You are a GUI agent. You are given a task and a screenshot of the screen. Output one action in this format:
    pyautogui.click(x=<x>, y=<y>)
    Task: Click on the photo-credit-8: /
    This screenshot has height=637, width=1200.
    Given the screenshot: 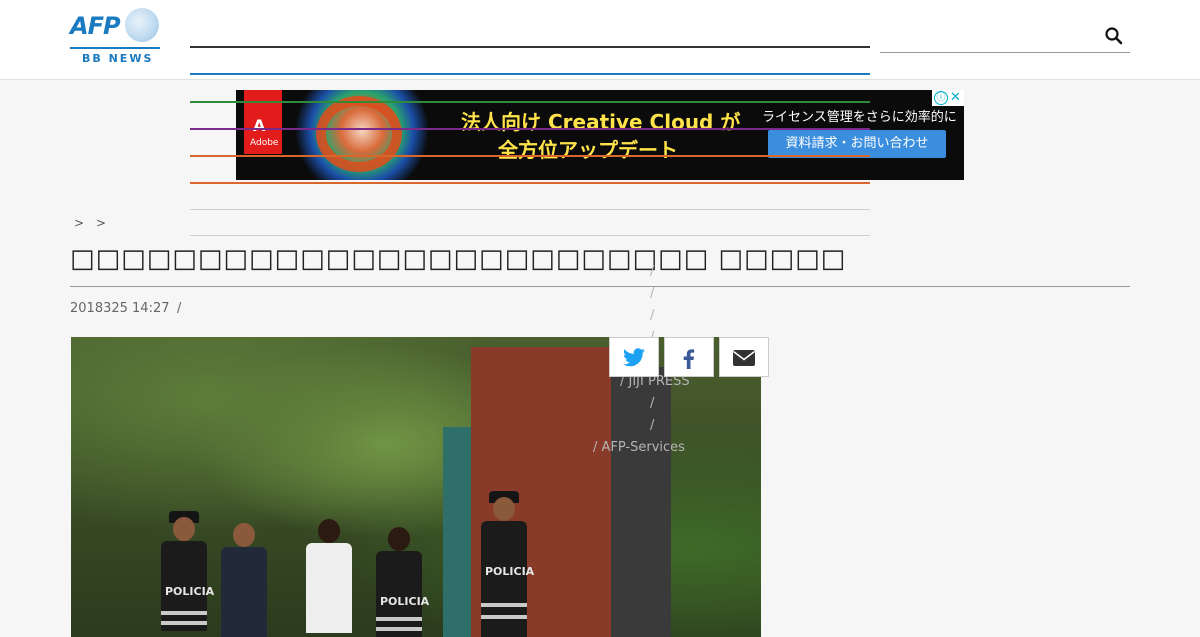 What is the action you would take?
    pyautogui.click(x=652, y=425)
    